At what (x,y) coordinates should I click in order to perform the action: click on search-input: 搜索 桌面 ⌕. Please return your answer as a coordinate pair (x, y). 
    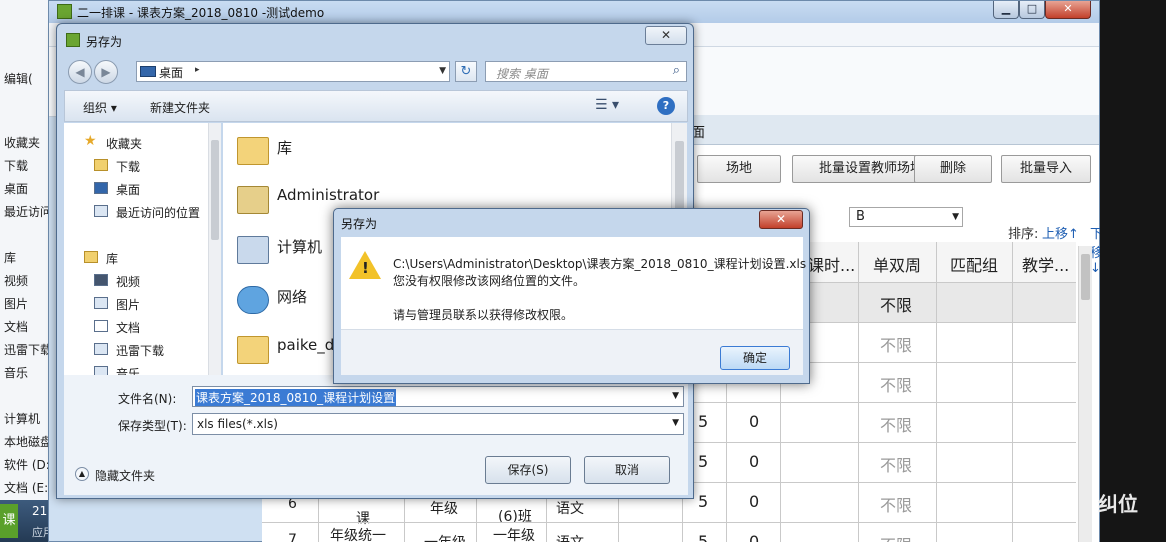
    Looking at the image, I should click on (586, 71).